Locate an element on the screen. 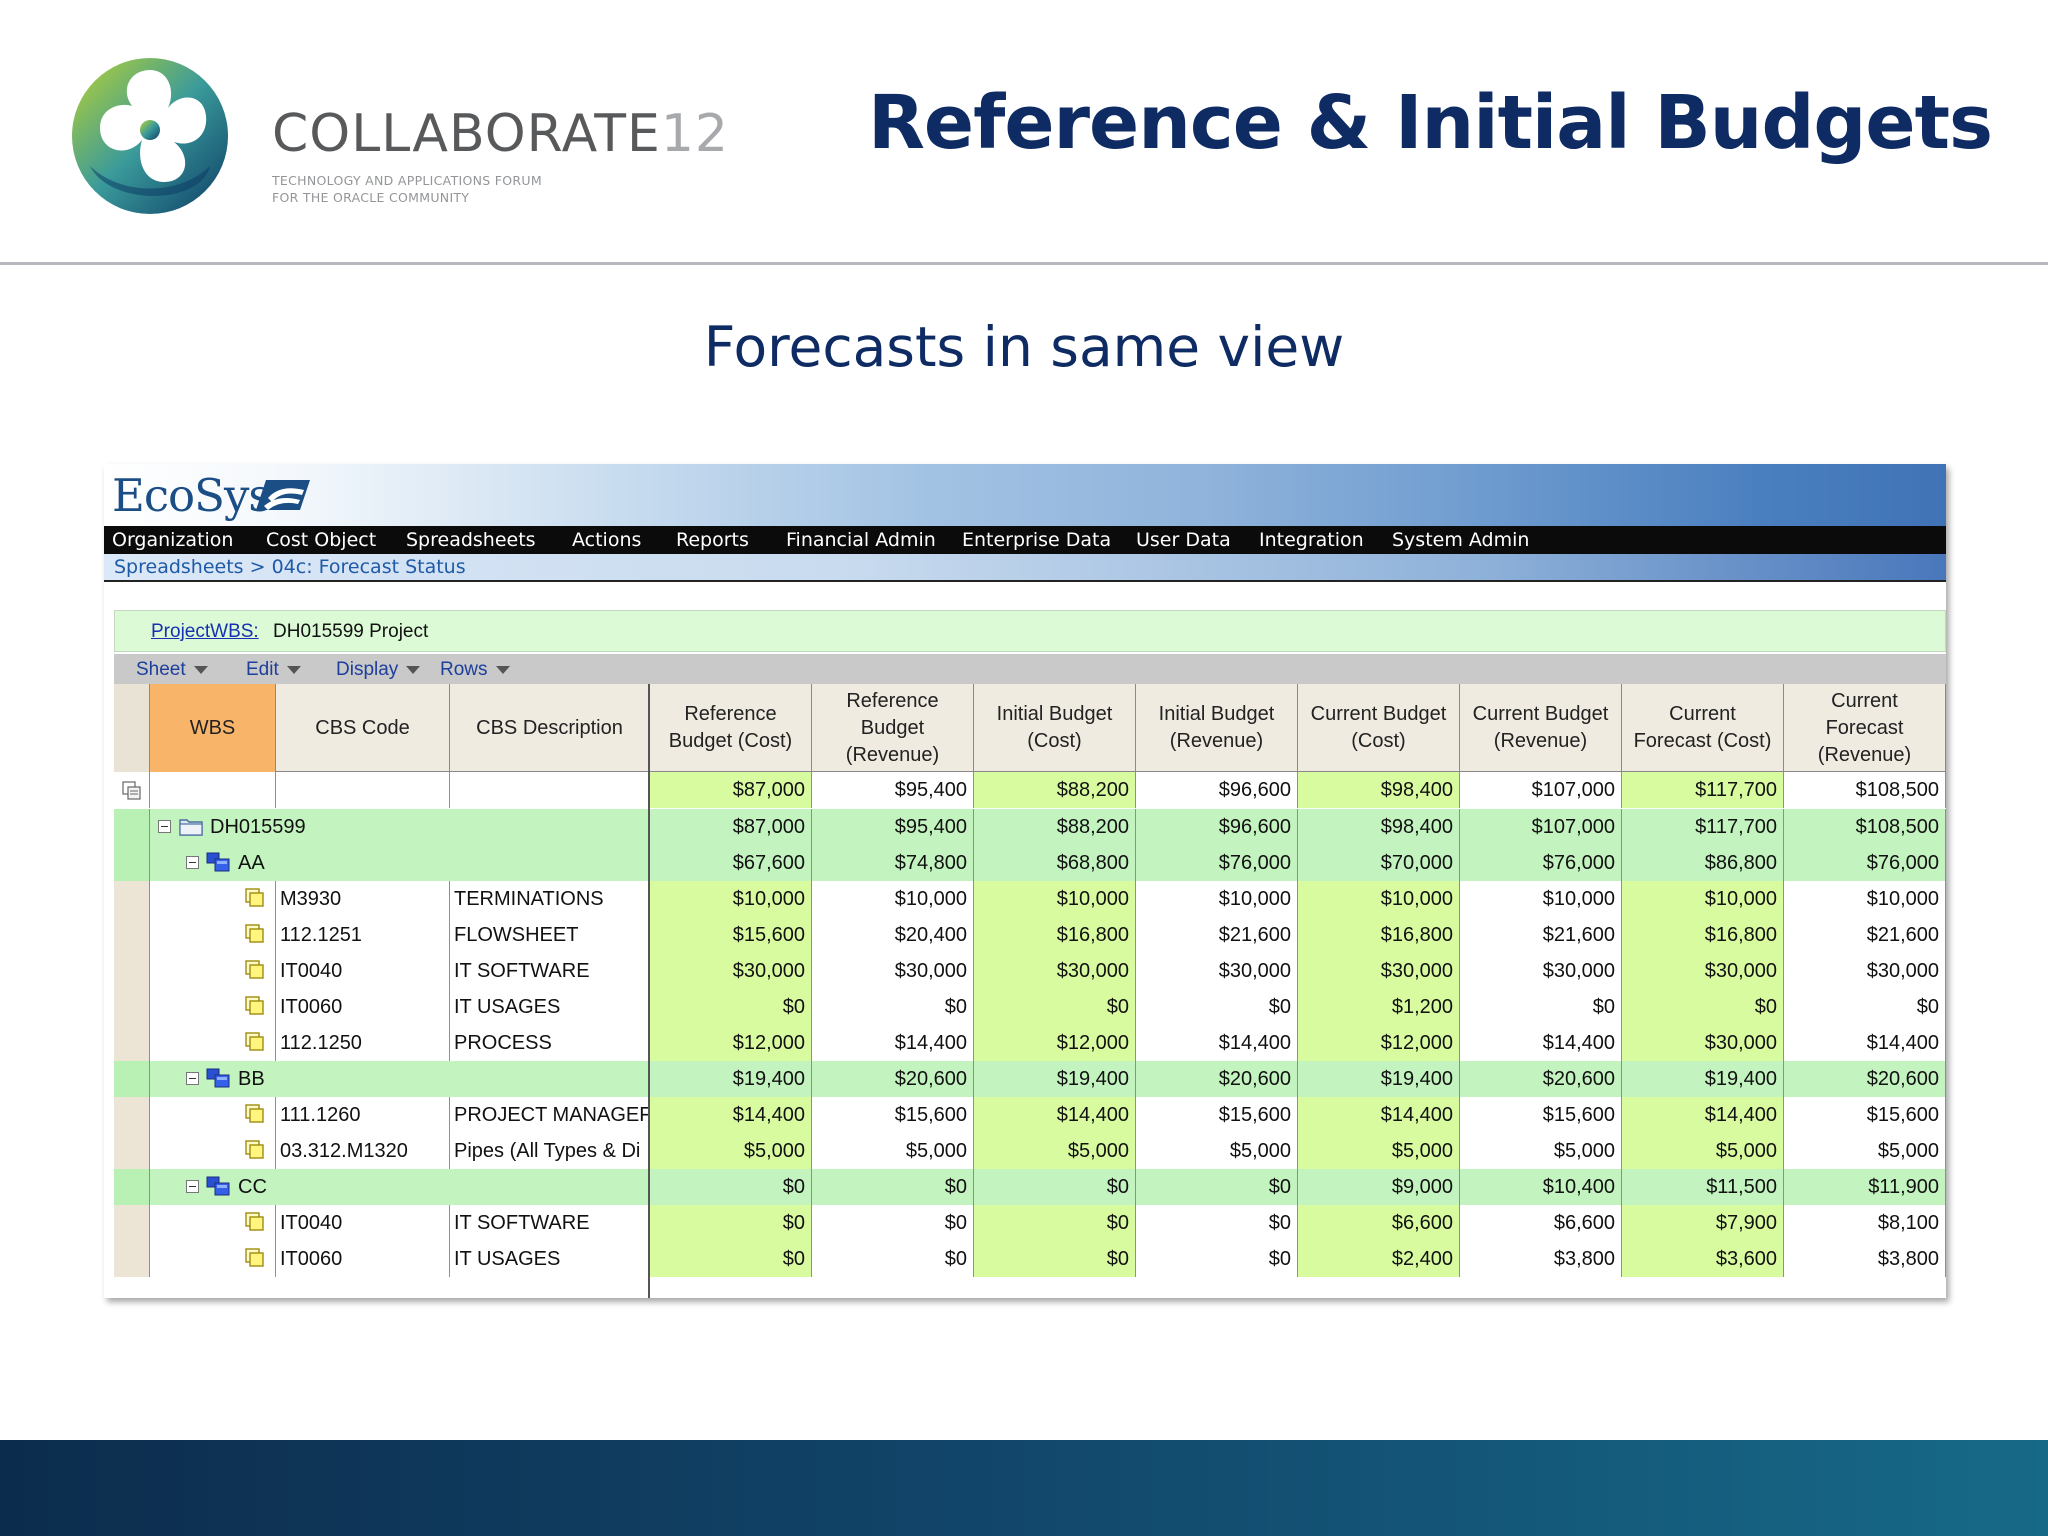 This screenshot has width=2048, height=1536. value-current-forecast-cost: $30,000 is located at coordinates (1703, 971).